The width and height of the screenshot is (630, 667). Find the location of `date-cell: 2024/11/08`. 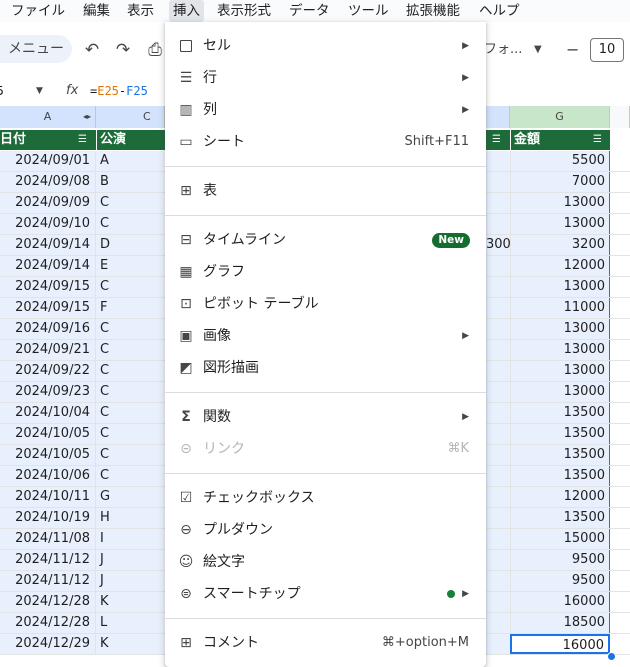

date-cell: 2024/11/08 is located at coordinates (48, 539).